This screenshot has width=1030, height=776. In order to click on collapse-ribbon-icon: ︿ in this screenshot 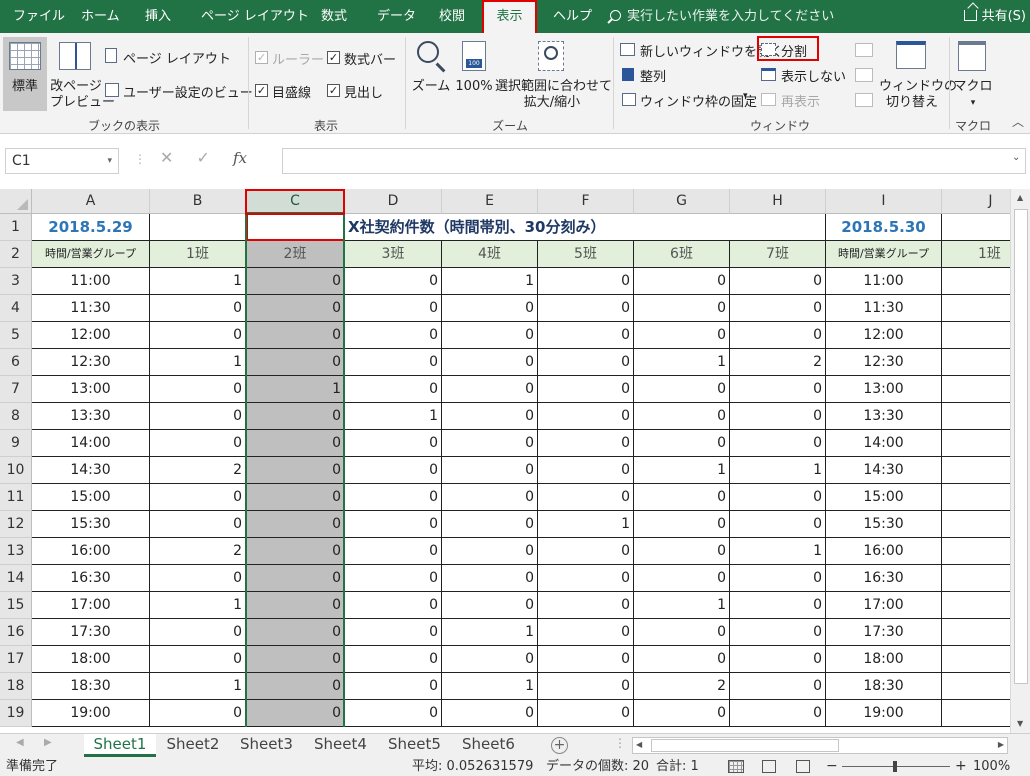, I will do `click(1018, 121)`.